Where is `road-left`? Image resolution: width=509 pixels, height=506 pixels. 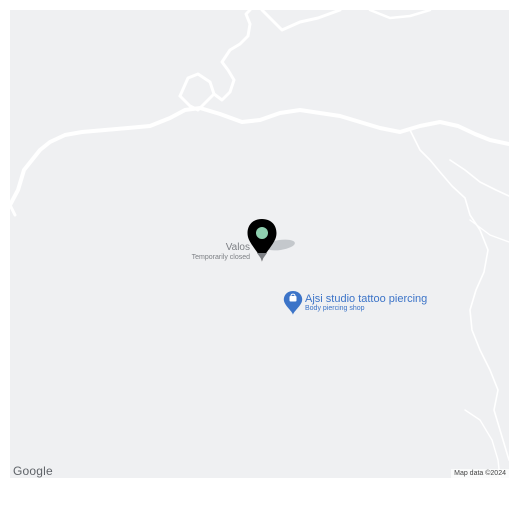
road-left is located at coordinates (13, 210).